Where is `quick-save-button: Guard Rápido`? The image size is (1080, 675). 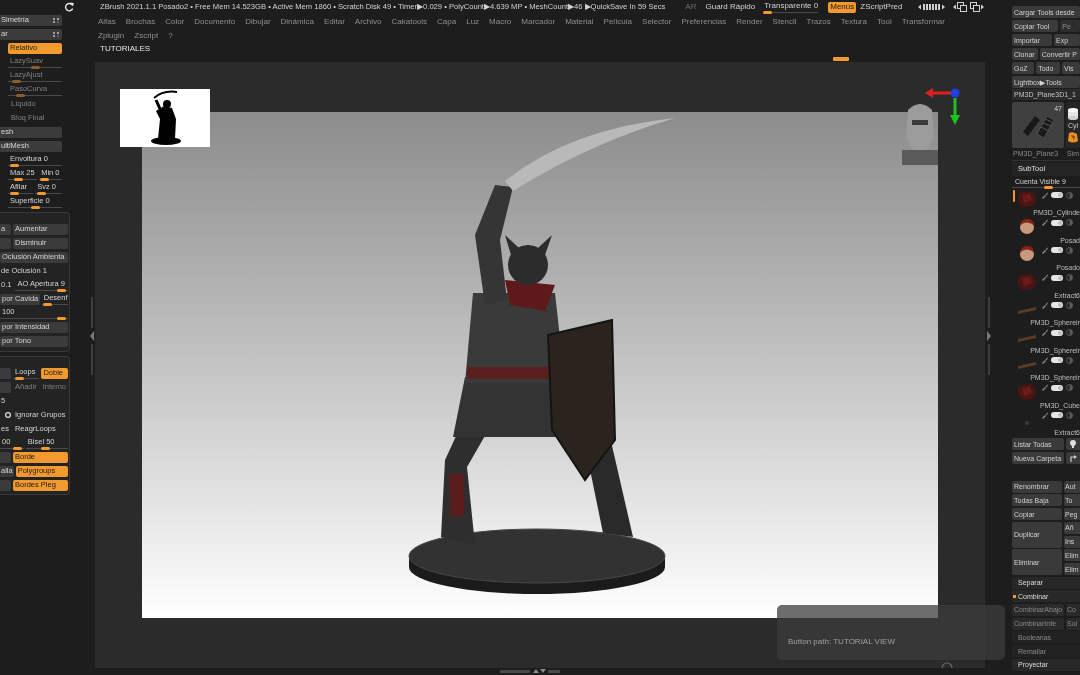 quick-save-button: Guard Rápido is located at coordinates (730, 7).